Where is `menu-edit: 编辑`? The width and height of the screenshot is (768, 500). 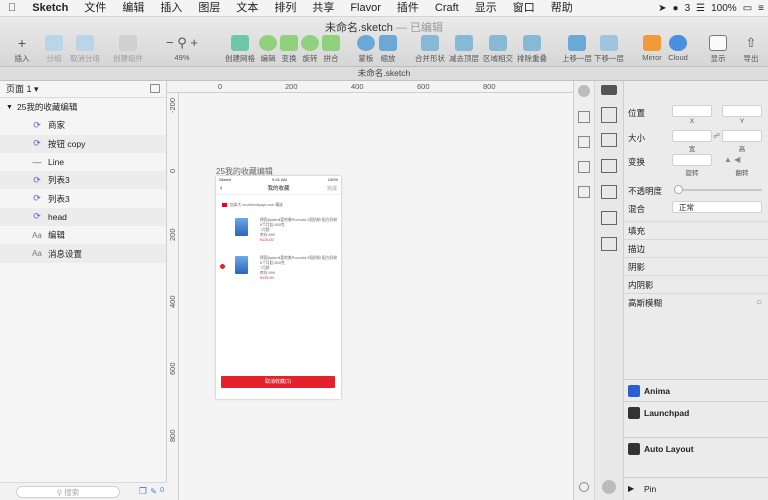 menu-edit: 编辑 is located at coordinates (133, 8).